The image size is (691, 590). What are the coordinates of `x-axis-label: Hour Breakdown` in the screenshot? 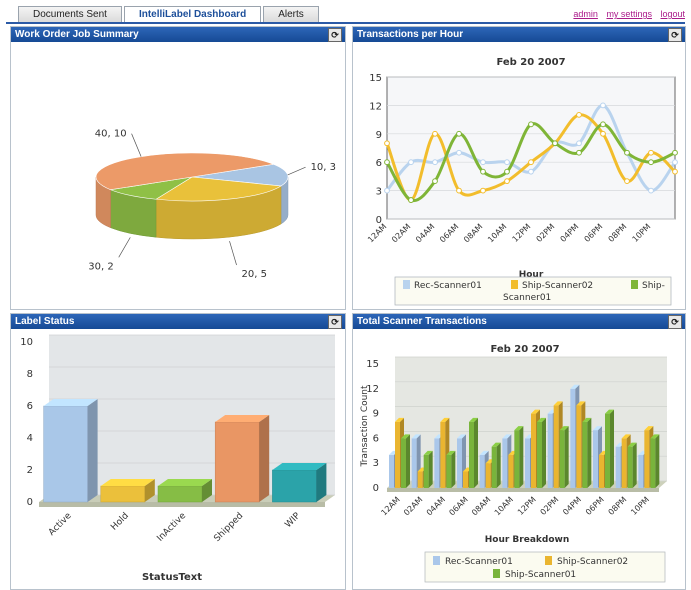 It's located at (527, 540).